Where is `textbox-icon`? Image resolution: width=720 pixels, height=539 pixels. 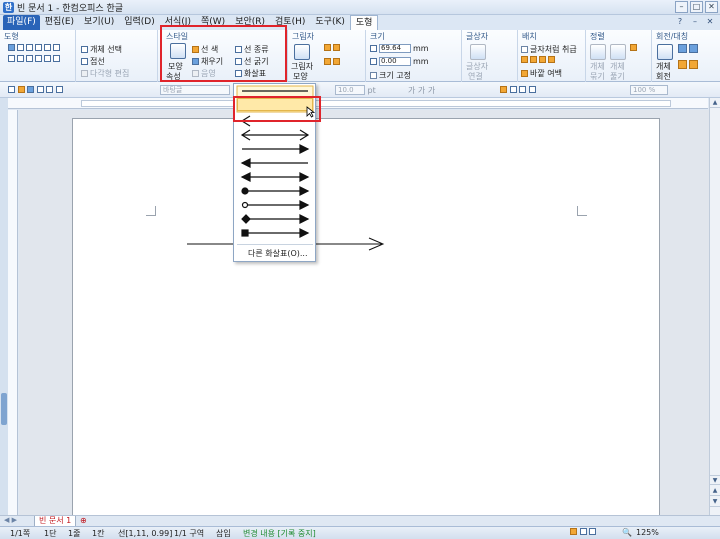
textbox-icon is located at coordinates (478, 52).